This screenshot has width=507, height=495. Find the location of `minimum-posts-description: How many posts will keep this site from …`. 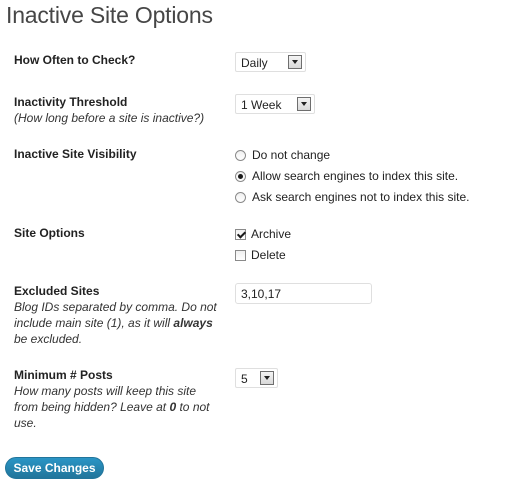

minimum-posts-description: How many posts will keep this site from … is located at coordinates (112, 407).